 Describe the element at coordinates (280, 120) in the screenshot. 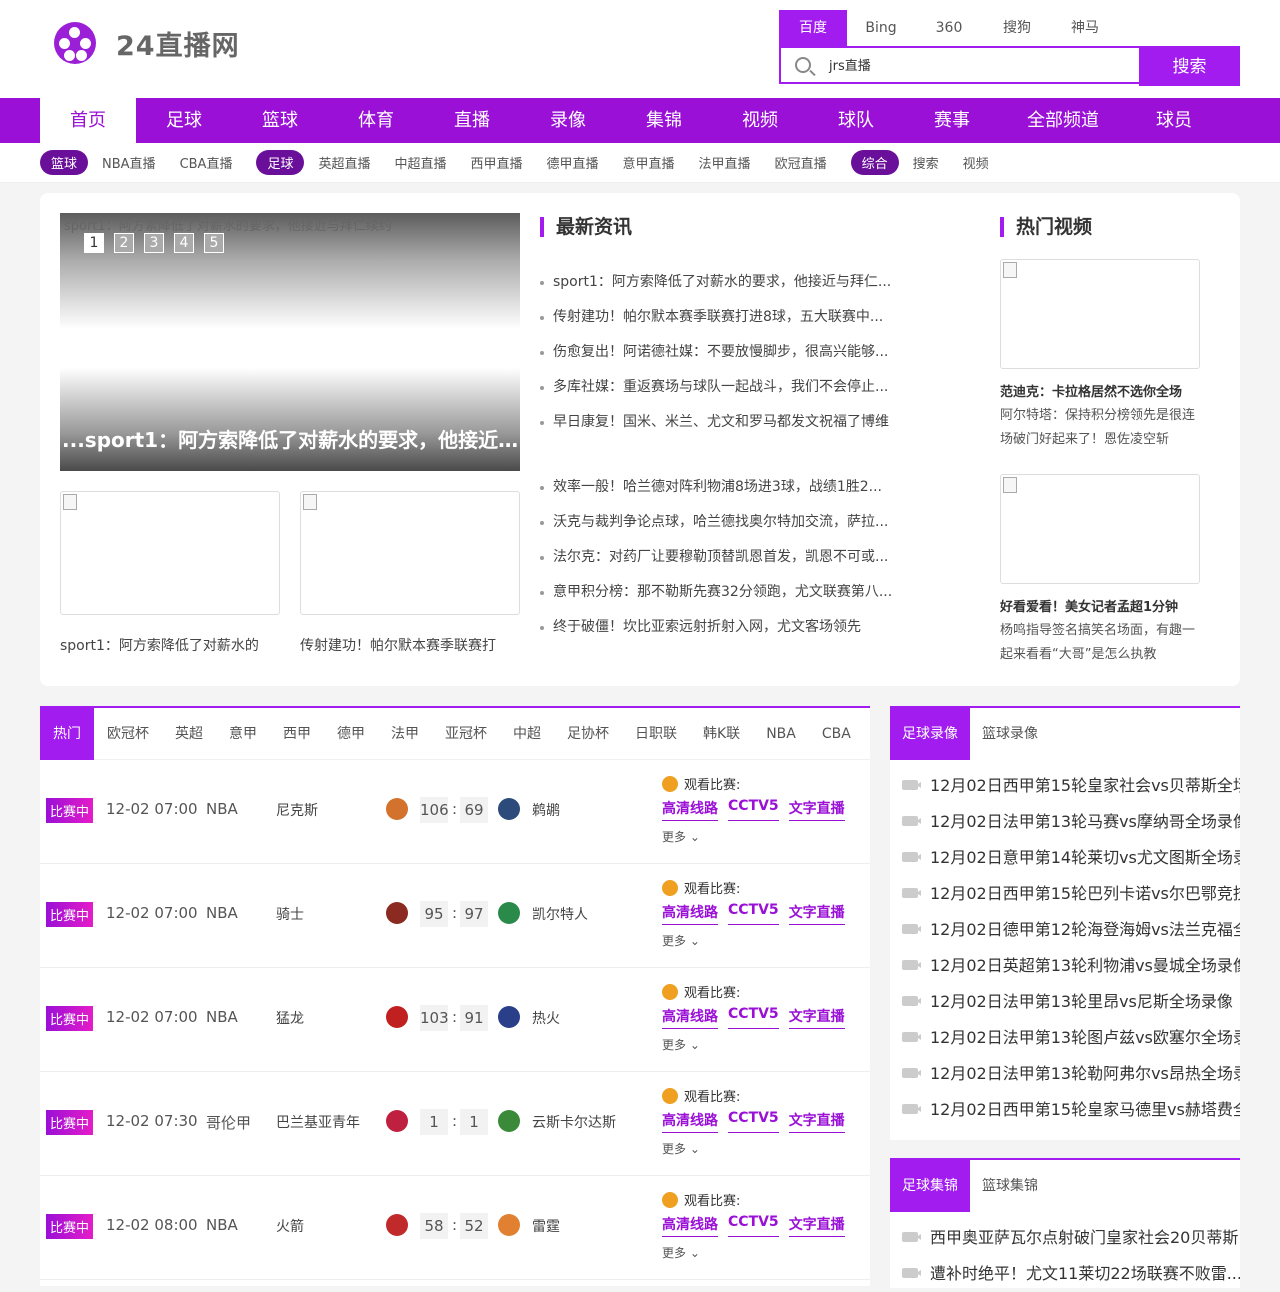

I see `nav-basketball: 篮球` at that location.